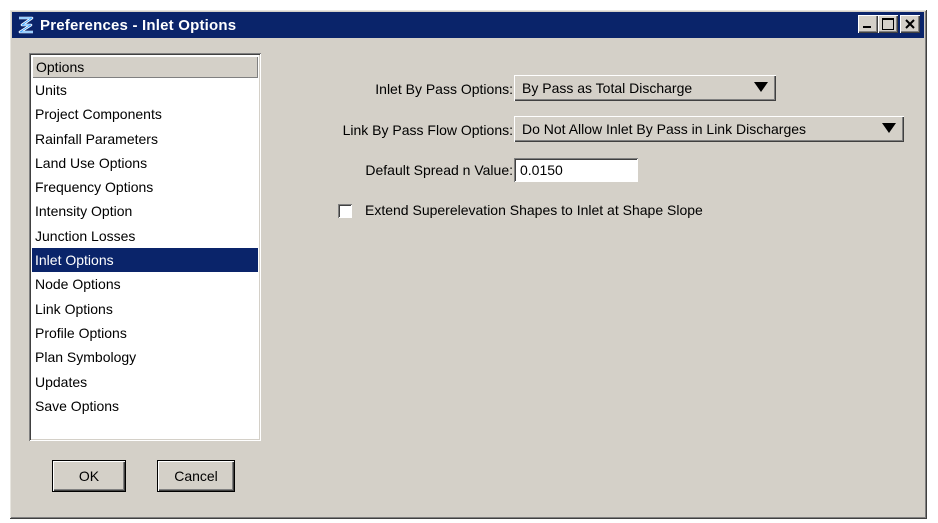 Image resolution: width=938 pixels, height=523 pixels. I want to click on list-item-rainfall-parameters: Rainfall Parameters, so click(145, 139).